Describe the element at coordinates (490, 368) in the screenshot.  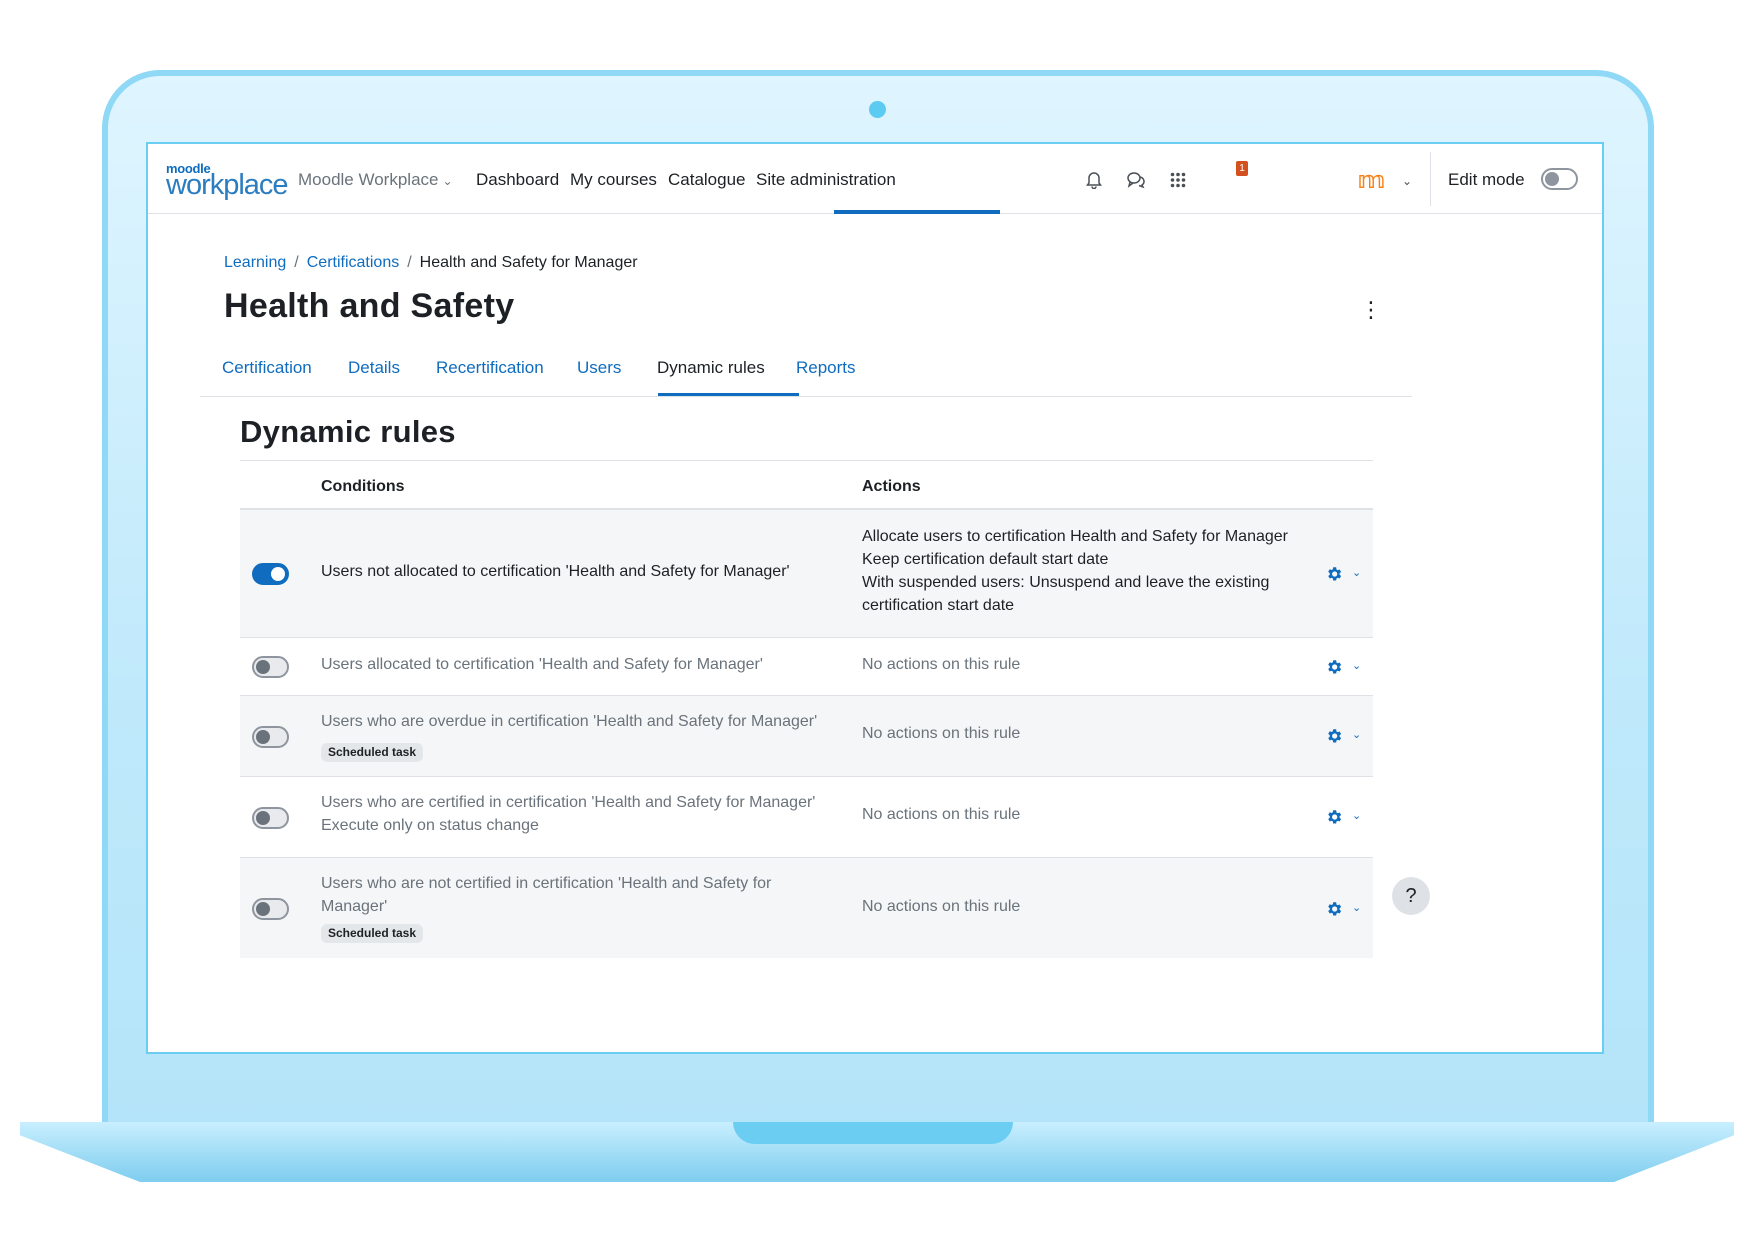
I see `tab-recertification: Recertification` at that location.